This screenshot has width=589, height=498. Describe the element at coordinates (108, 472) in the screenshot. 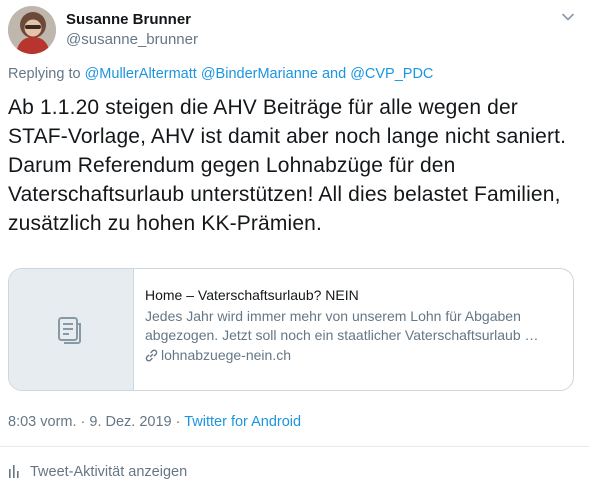

I see `tweet-activity-label: Tweet-Aktivität anzeigen` at that location.